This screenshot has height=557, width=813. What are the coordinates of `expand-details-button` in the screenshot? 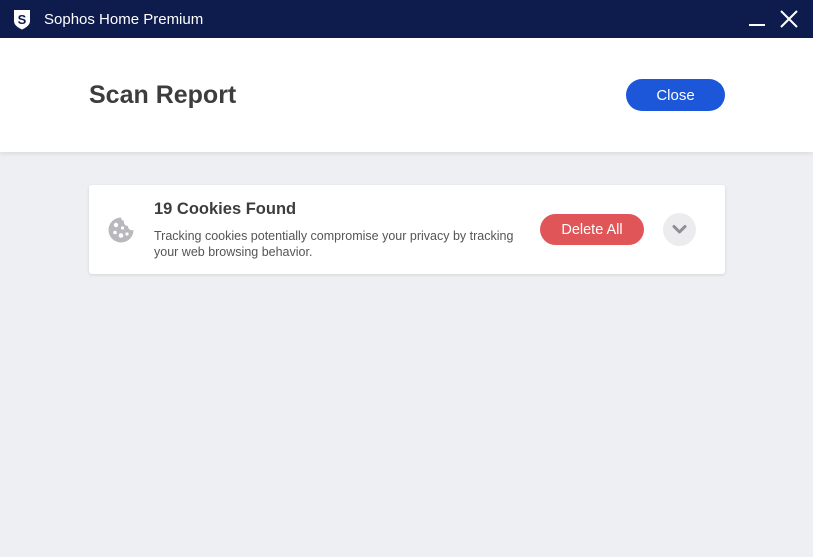 It's located at (679, 229).